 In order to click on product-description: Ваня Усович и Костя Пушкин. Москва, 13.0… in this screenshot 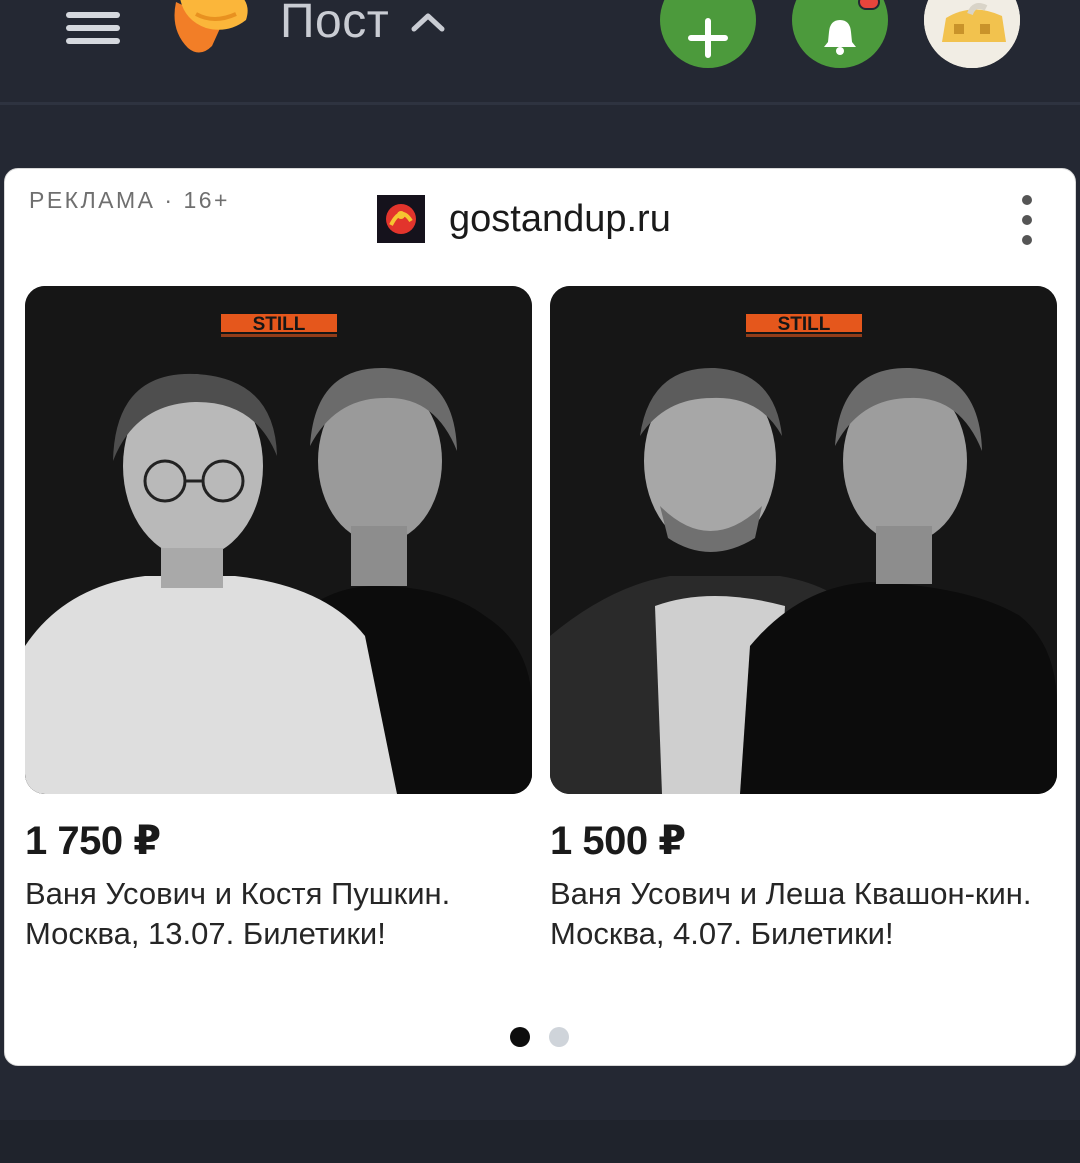, I will do `click(238, 913)`.